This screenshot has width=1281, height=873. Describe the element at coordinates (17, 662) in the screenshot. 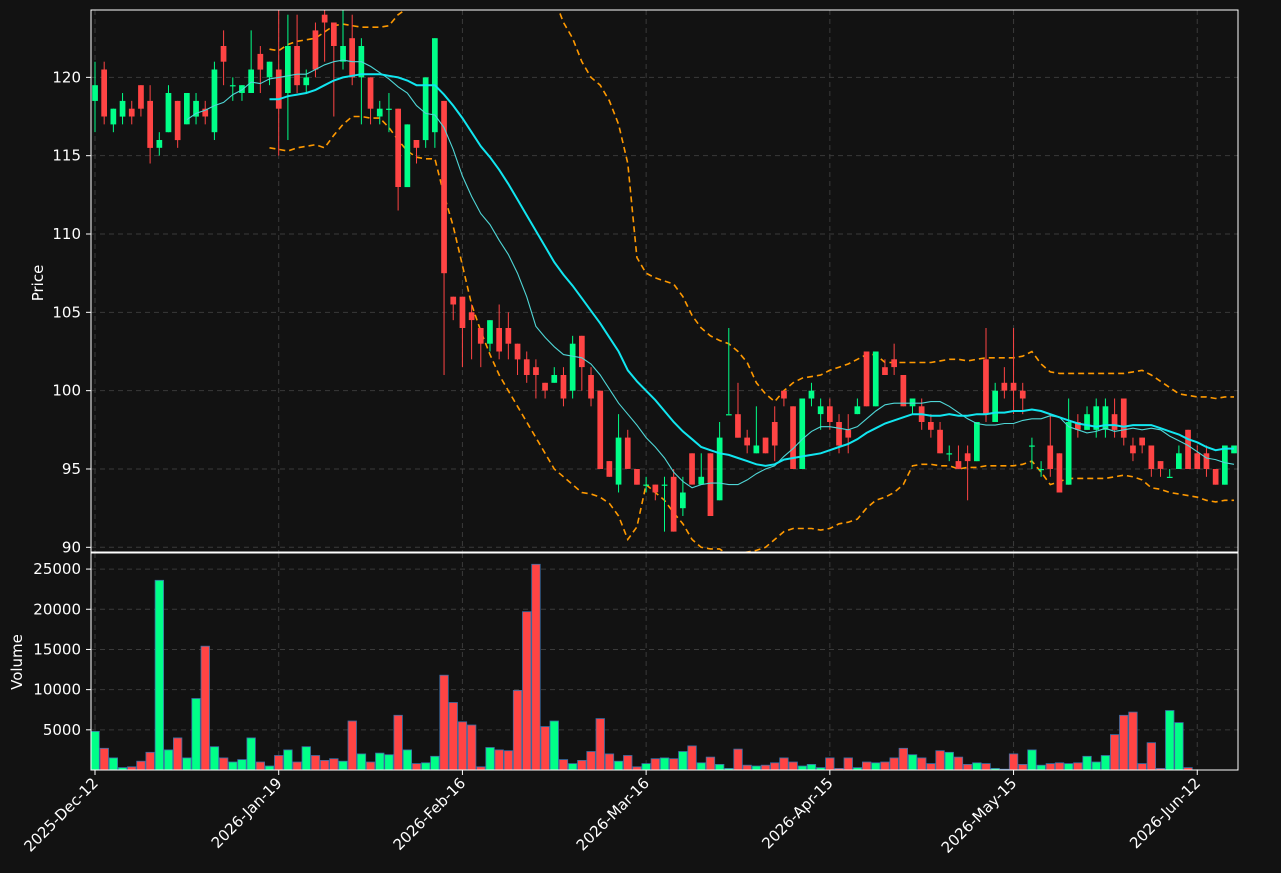

I see `volume-axis-title: Volume` at that location.